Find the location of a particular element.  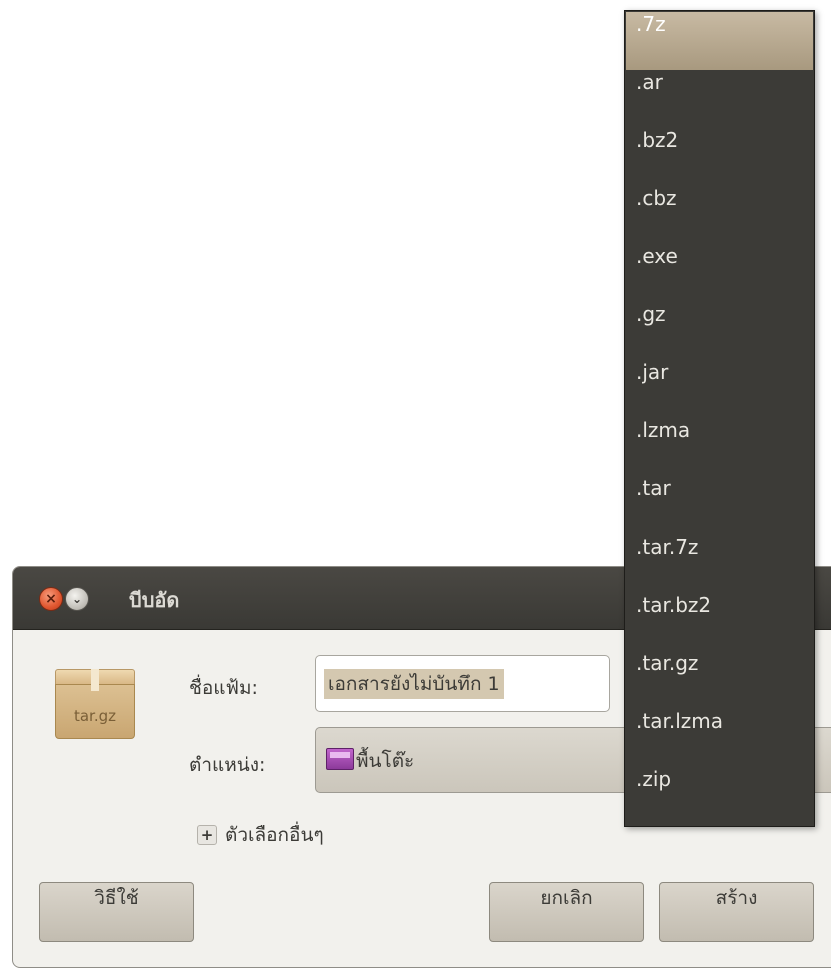

cancel-button: ยกเลิก is located at coordinates (566, 912).